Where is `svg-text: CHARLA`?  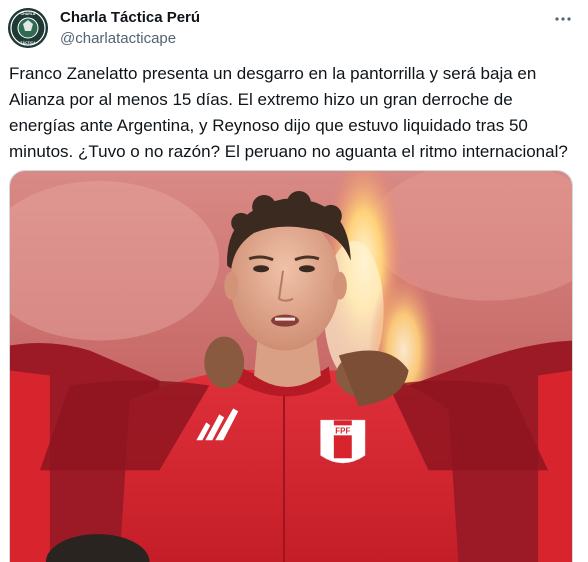
svg-text: CHARLA is located at coordinates (28, 14).